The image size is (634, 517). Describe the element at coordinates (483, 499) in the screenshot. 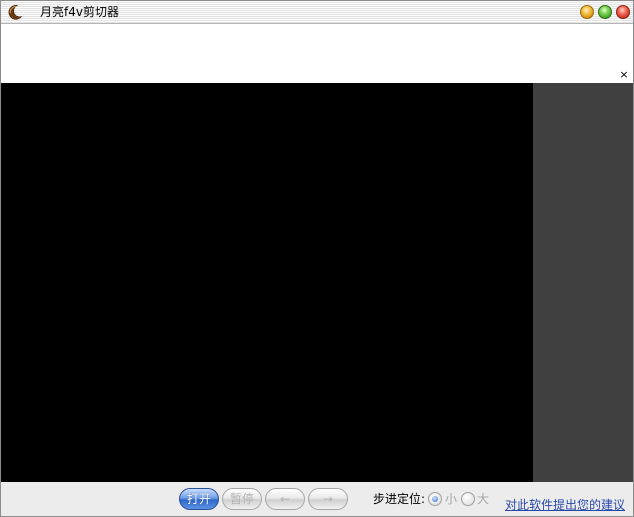

I see `step-large-label: 大` at that location.